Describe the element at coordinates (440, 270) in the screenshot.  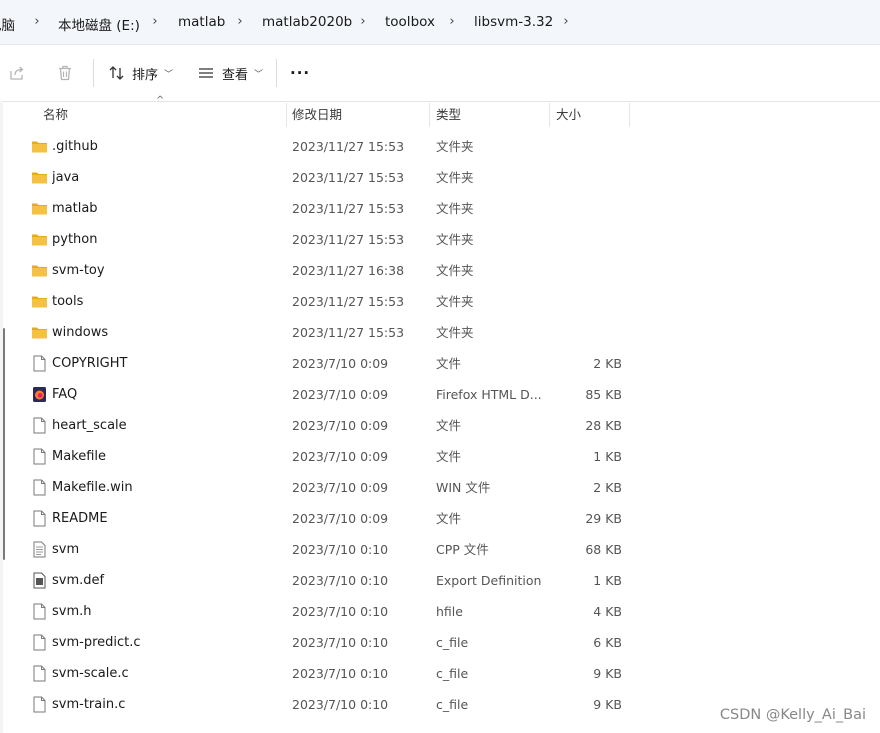
I see `file-row: svm-toy 2023/11/27 16:38 文件夹` at that location.